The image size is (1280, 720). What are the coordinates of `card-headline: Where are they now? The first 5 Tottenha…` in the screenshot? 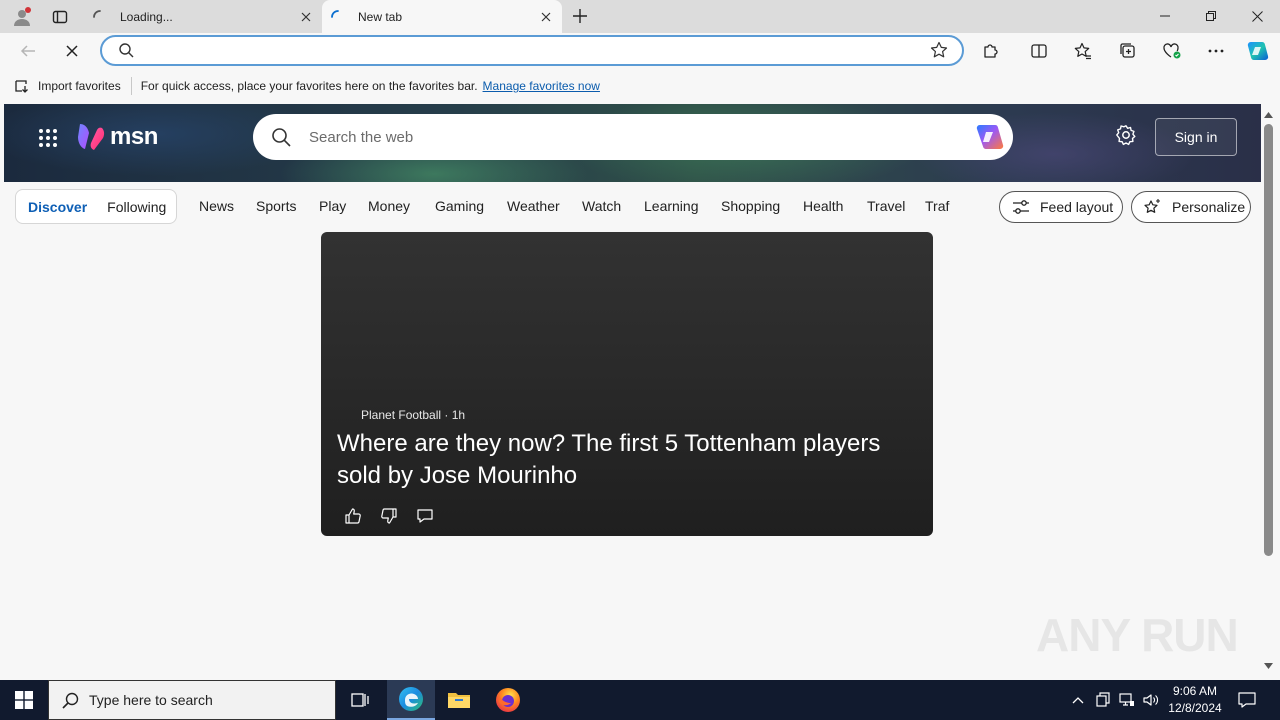 It's located at (627, 460).